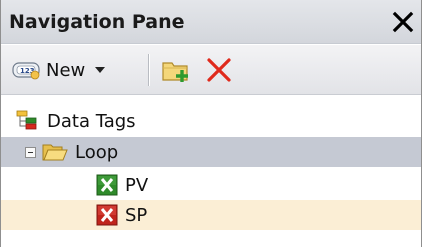  I want to click on tree-item-data-tags: Data Tags, so click(211, 121).